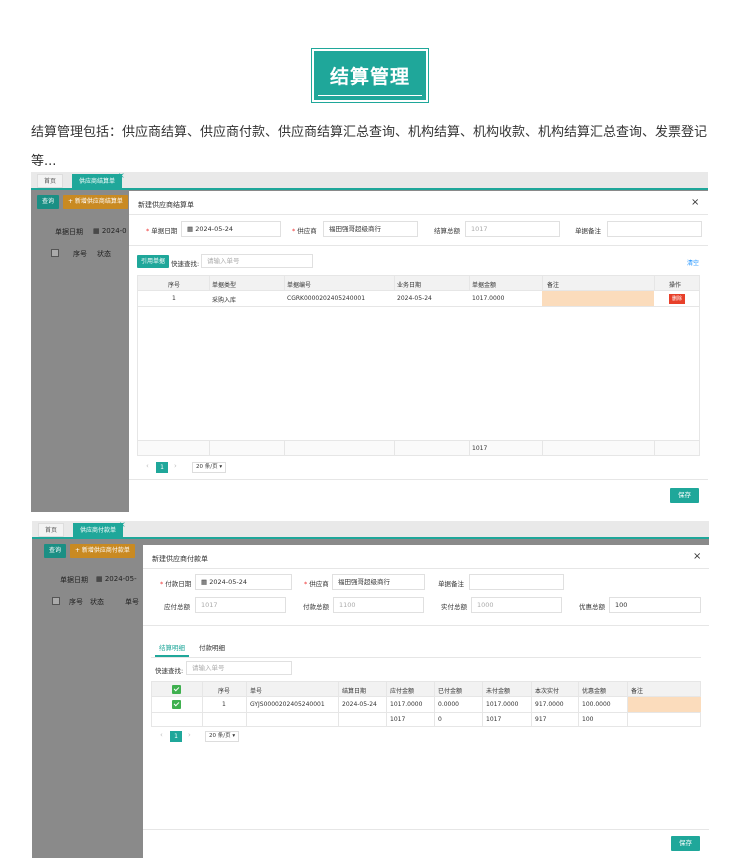 This screenshot has width=739, height=868. I want to click on page-title: 结算管理, so click(369, 77).